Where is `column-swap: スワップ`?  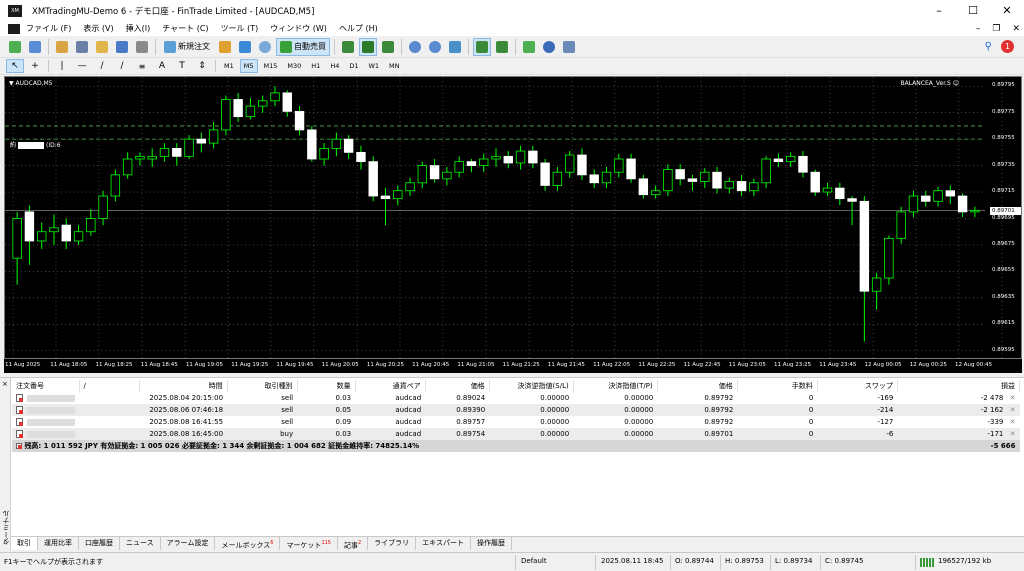
column-swap: スワップ is located at coordinates (857, 386).